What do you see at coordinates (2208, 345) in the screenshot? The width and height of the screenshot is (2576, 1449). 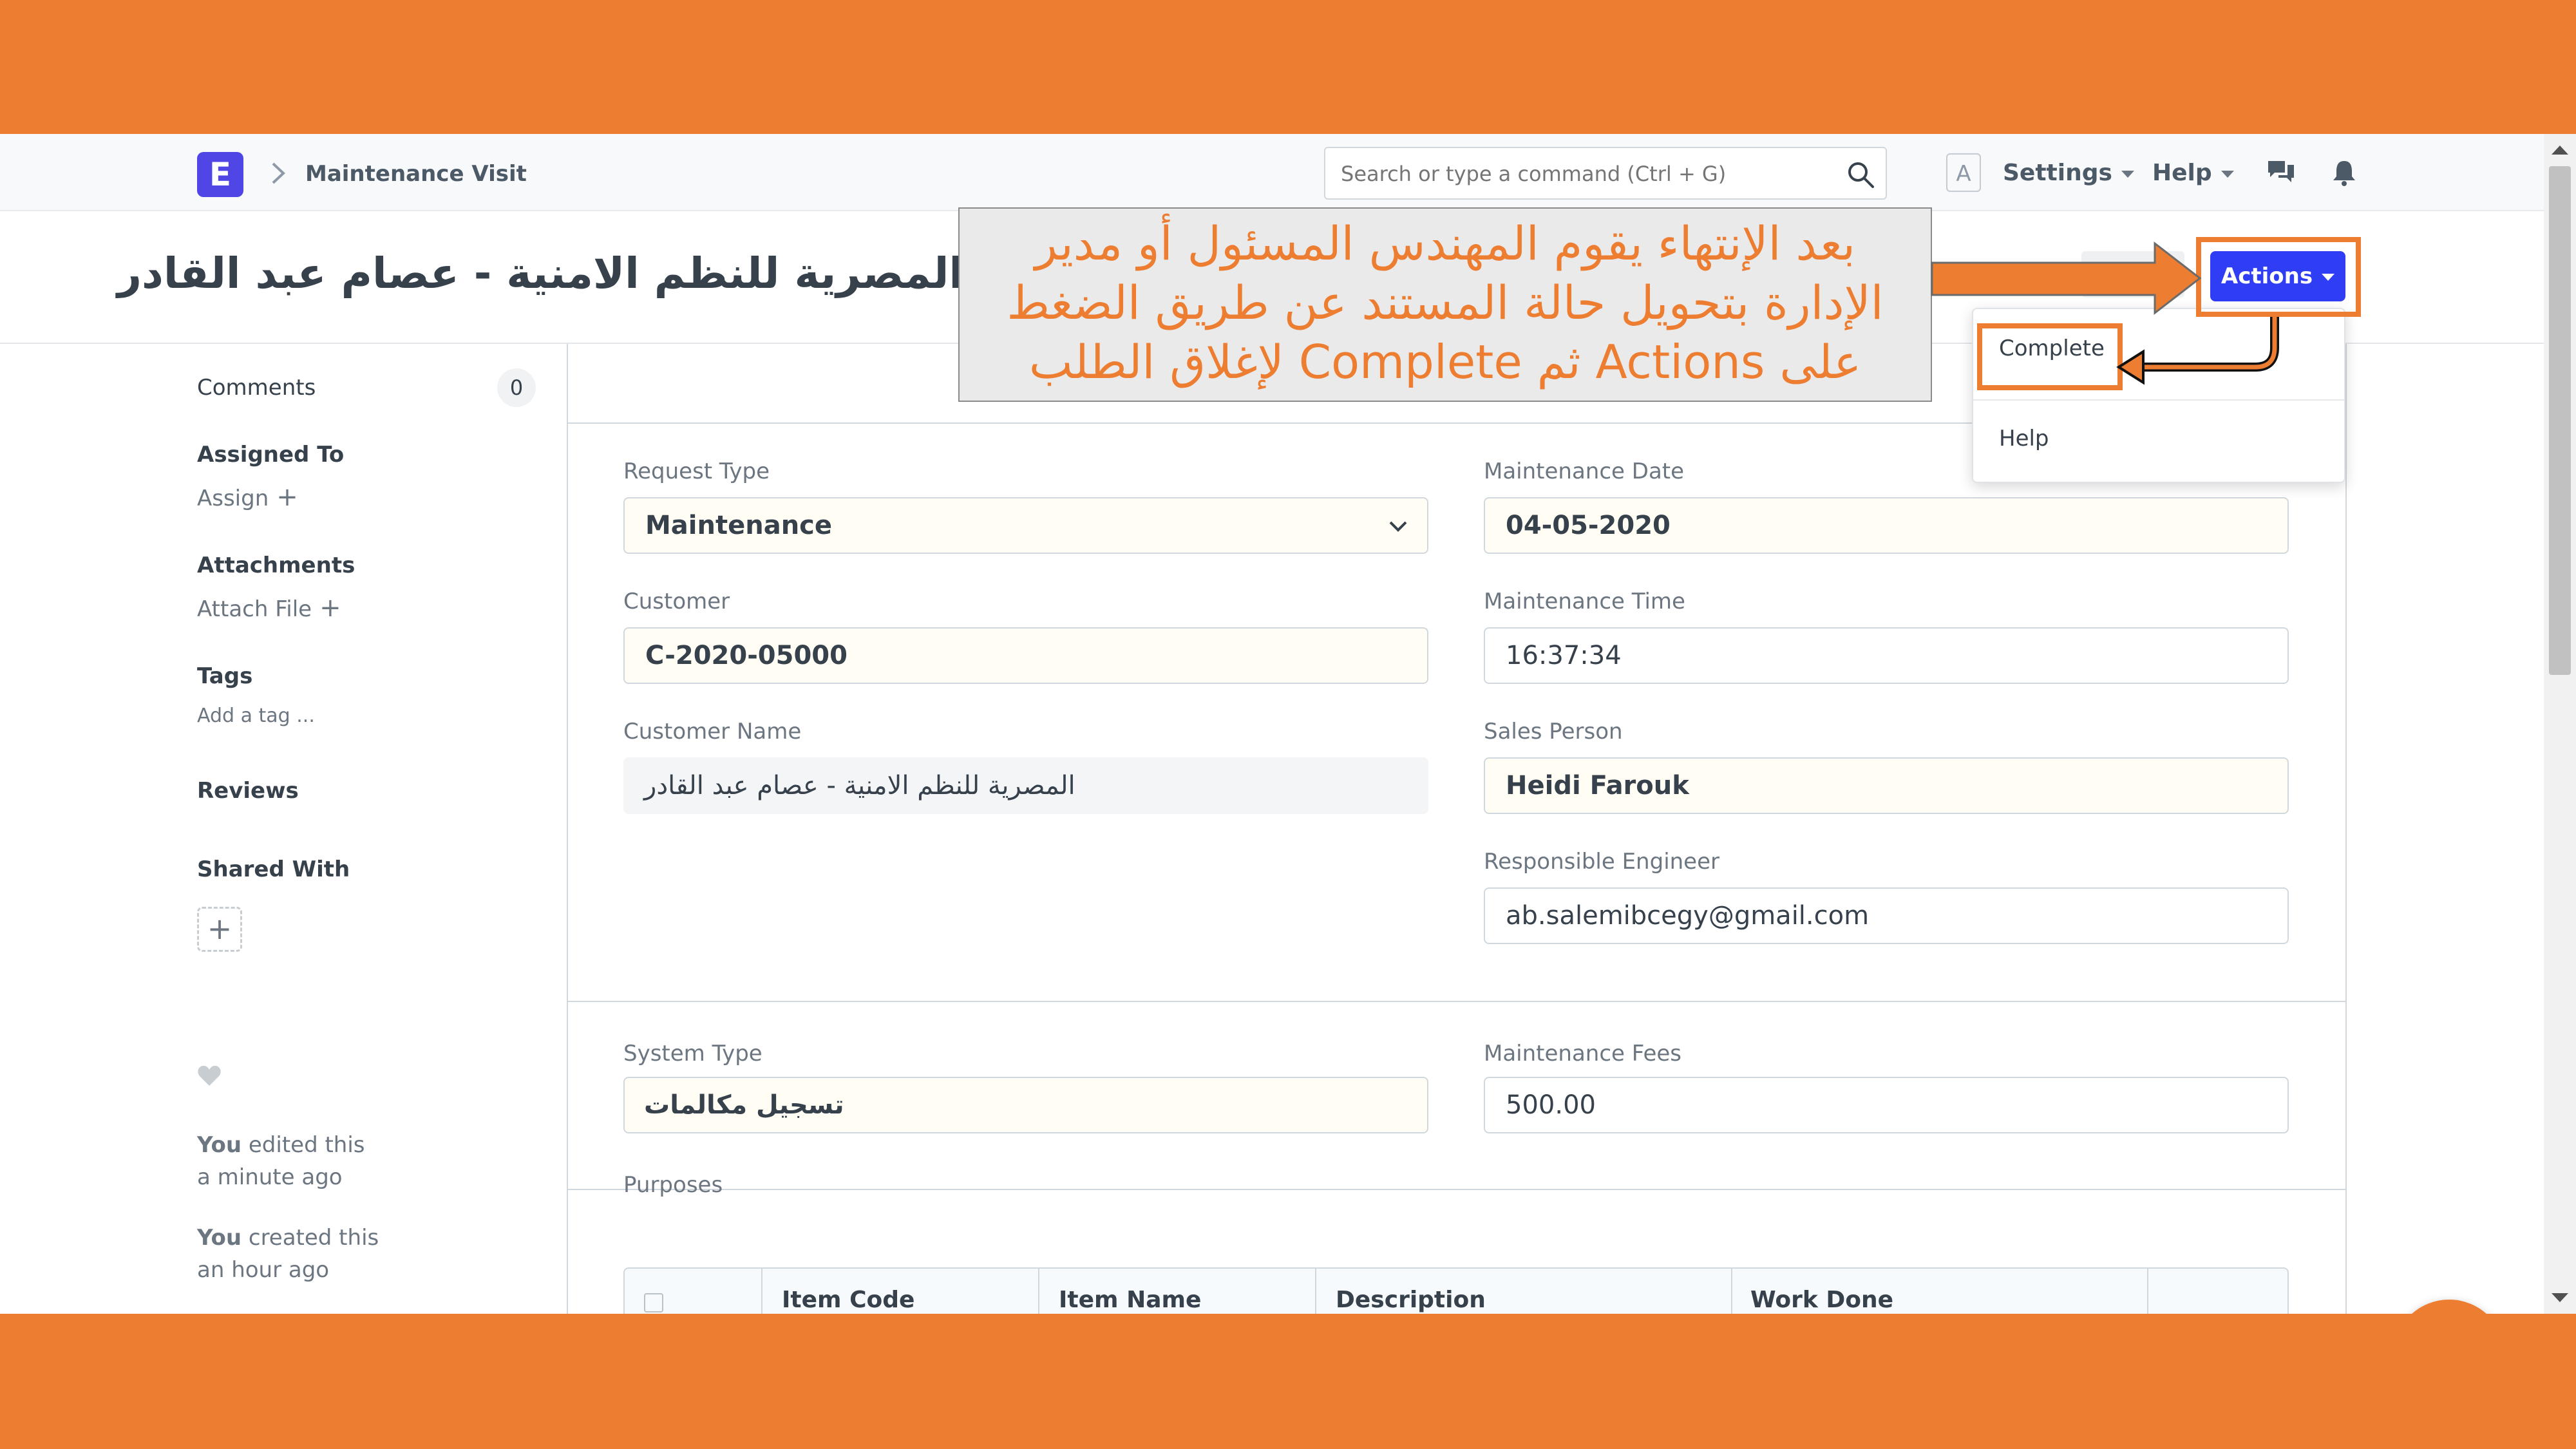 I see `curved-arrow-icon` at bounding box center [2208, 345].